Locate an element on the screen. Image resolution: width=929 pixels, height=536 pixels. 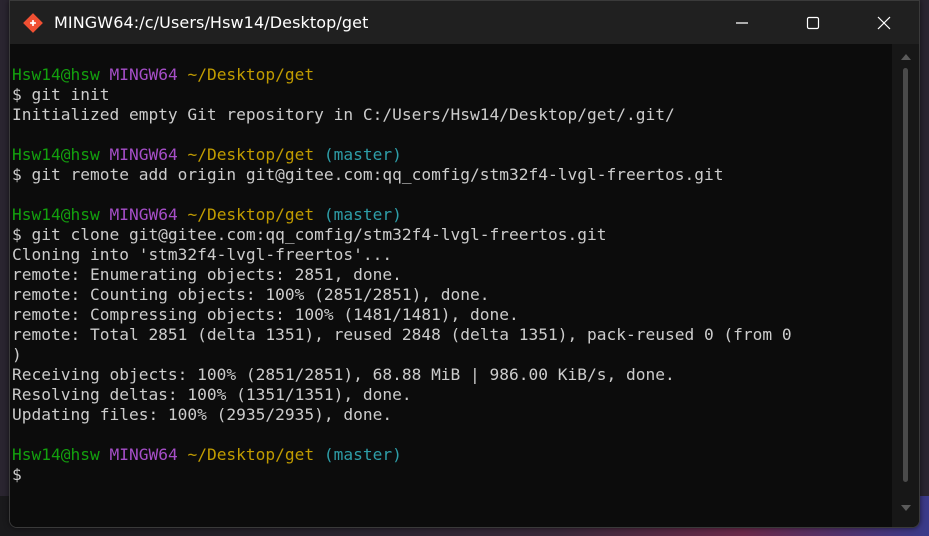
command-line: $ git init is located at coordinates (61, 94).